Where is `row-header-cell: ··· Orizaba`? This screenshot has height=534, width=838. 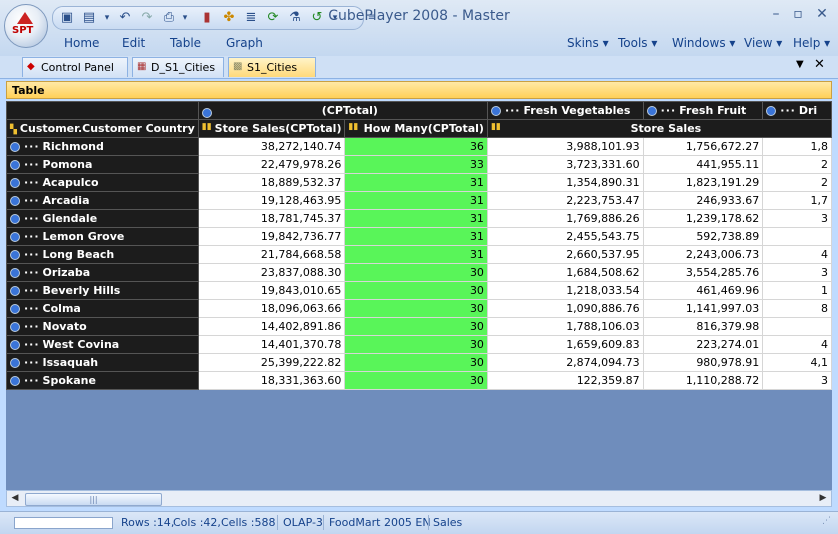 row-header-cell: ··· Orizaba is located at coordinates (102, 272).